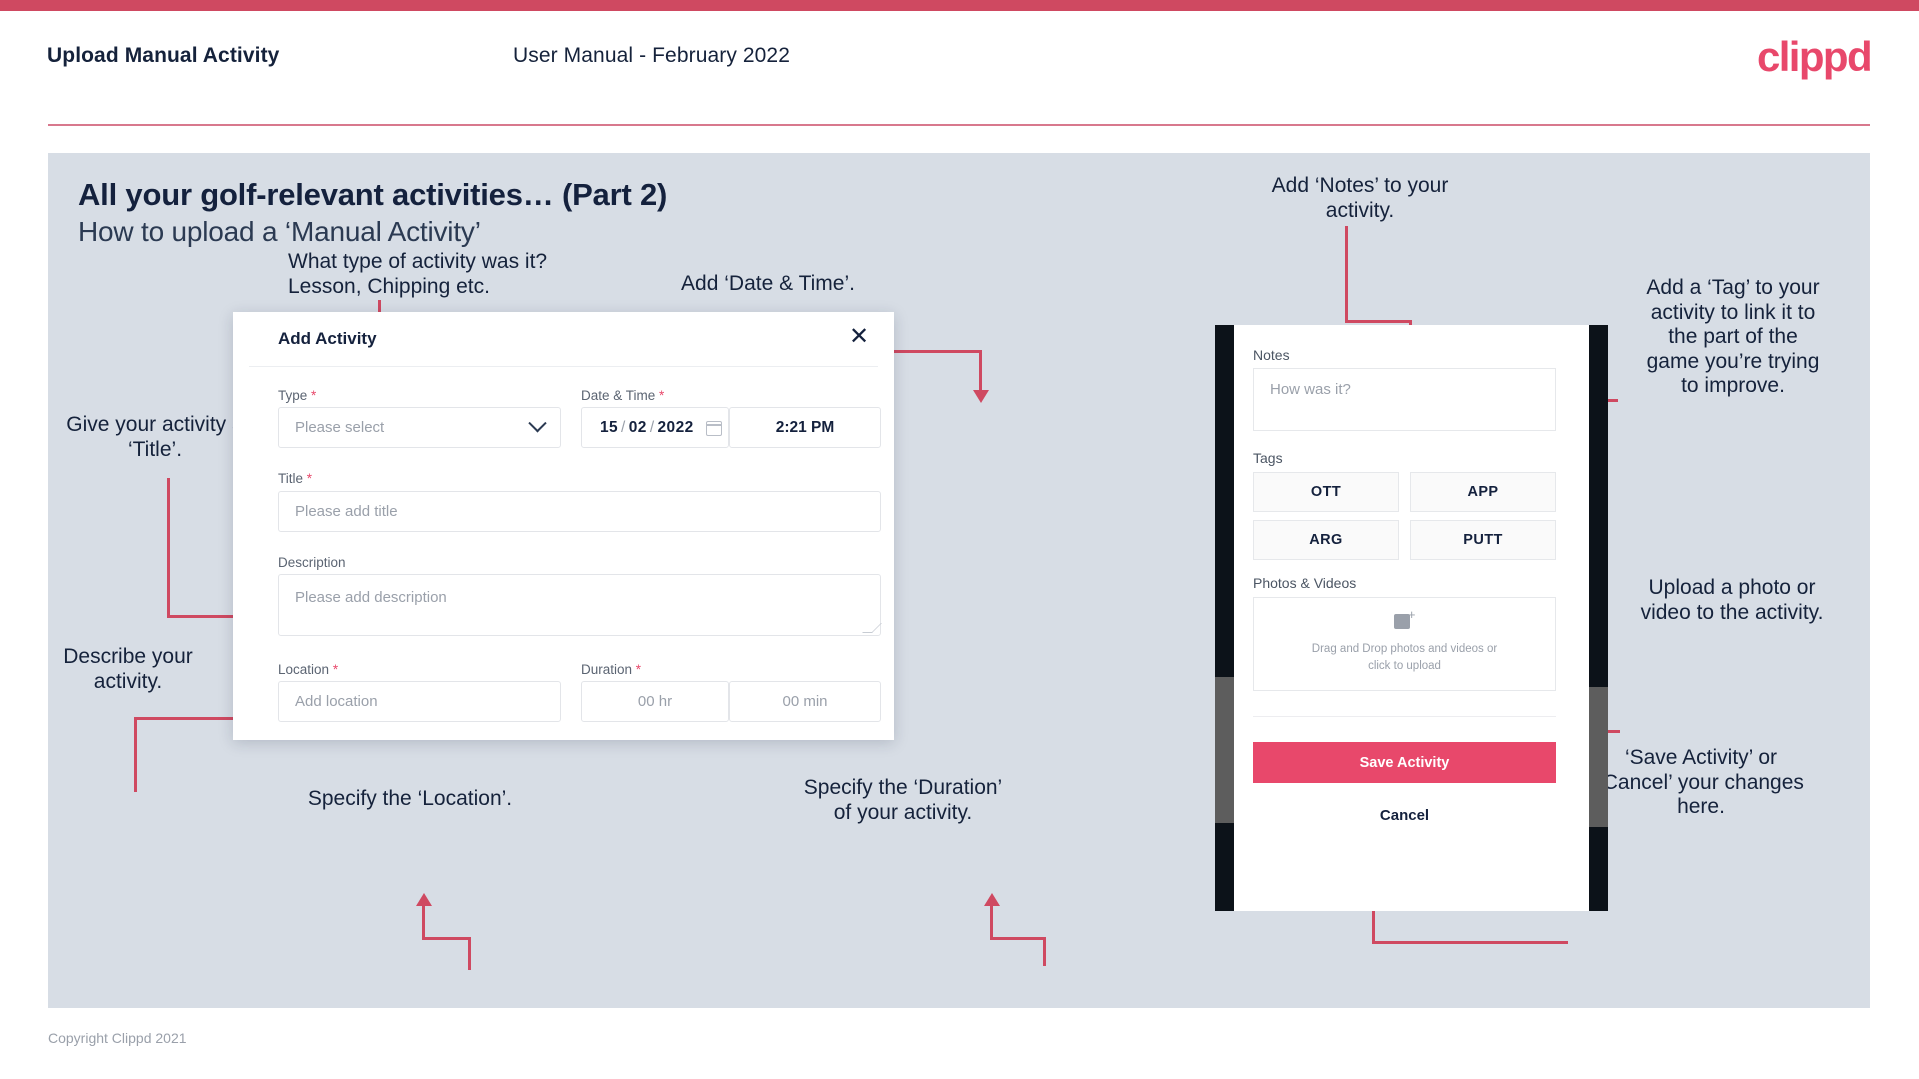  I want to click on add-image-icon, so click(1404, 620).